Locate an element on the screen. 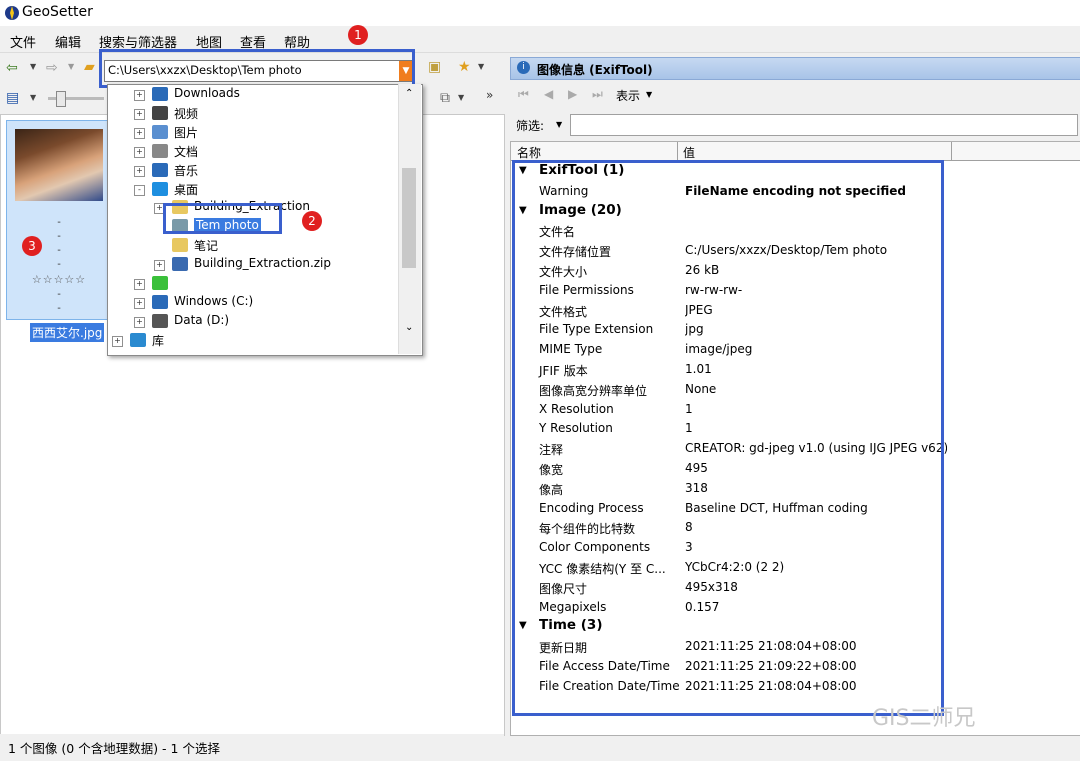 The width and height of the screenshot is (1080, 761). title-bar: GeoSetter is located at coordinates (540, 13).